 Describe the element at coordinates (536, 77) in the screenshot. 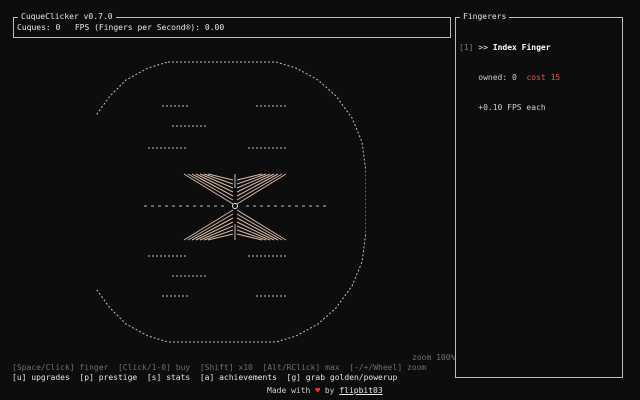

I see `cost-label: cost` at that location.